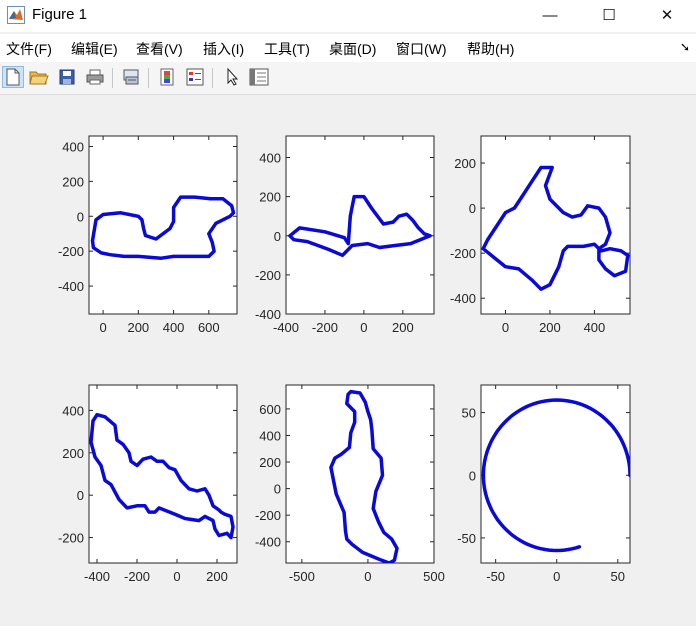 This screenshot has width=696, height=626. What do you see at coordinates (159, 49) in the screenshot?
I see `menu-view: 查看(V)` at bounding box center [159, 49].